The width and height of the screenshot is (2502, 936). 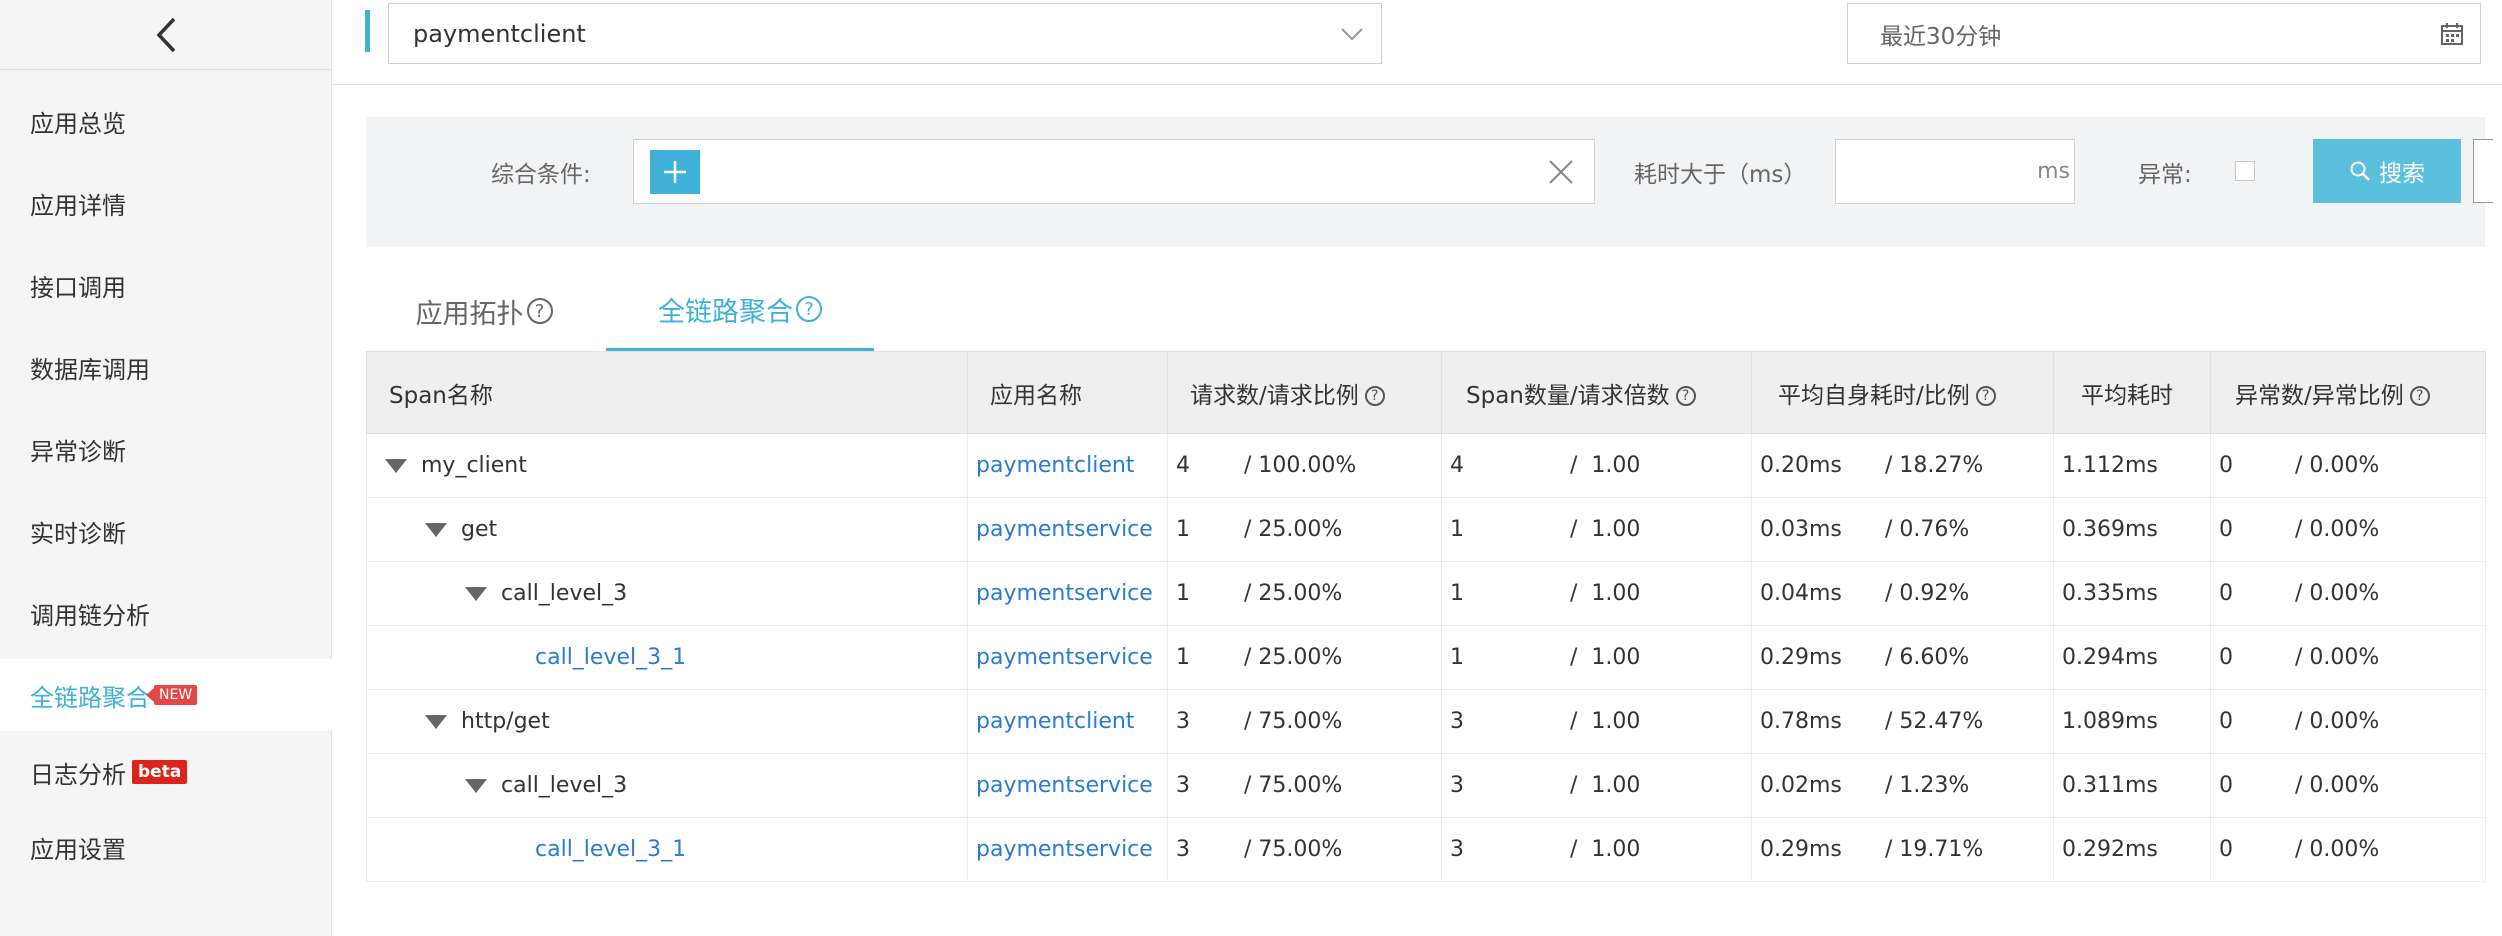 I want to click on sidebar-item-exception-diagnosis: 异常诊断, so click(x=166, y=449).